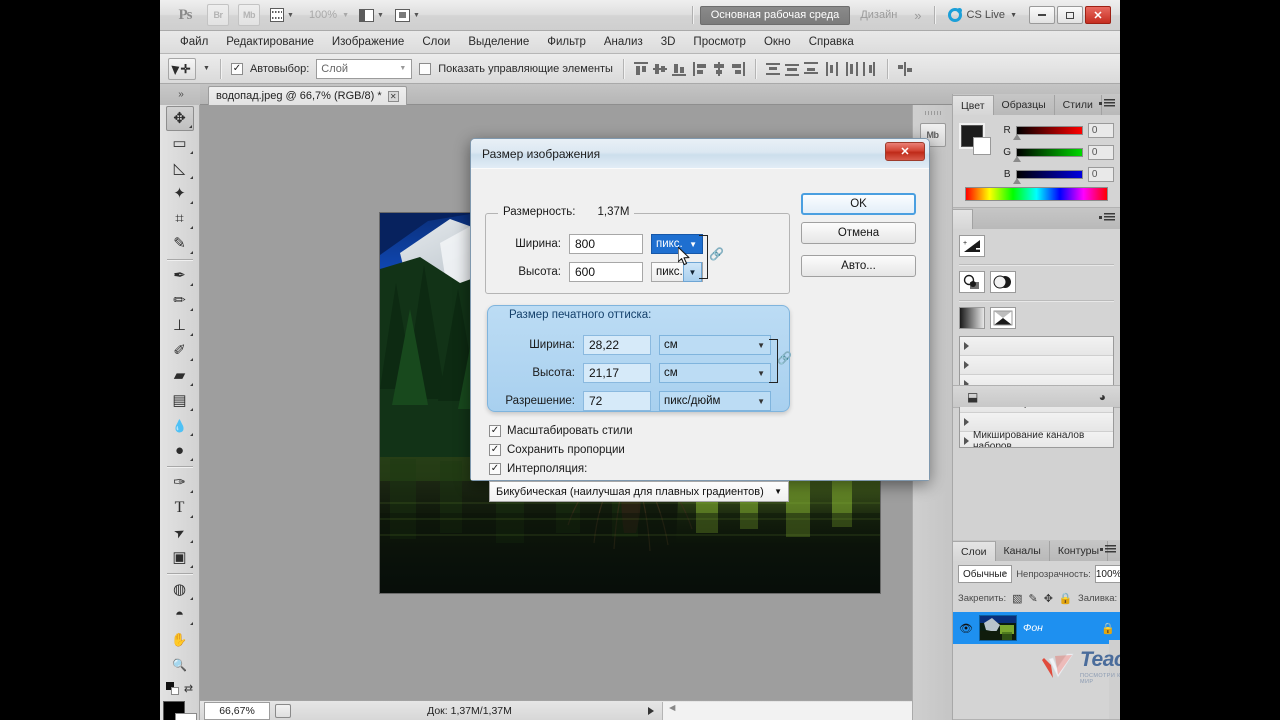 This screenshot has height=720, width=1280. I want to click on pen-tool: ✑, so click(180, 482).